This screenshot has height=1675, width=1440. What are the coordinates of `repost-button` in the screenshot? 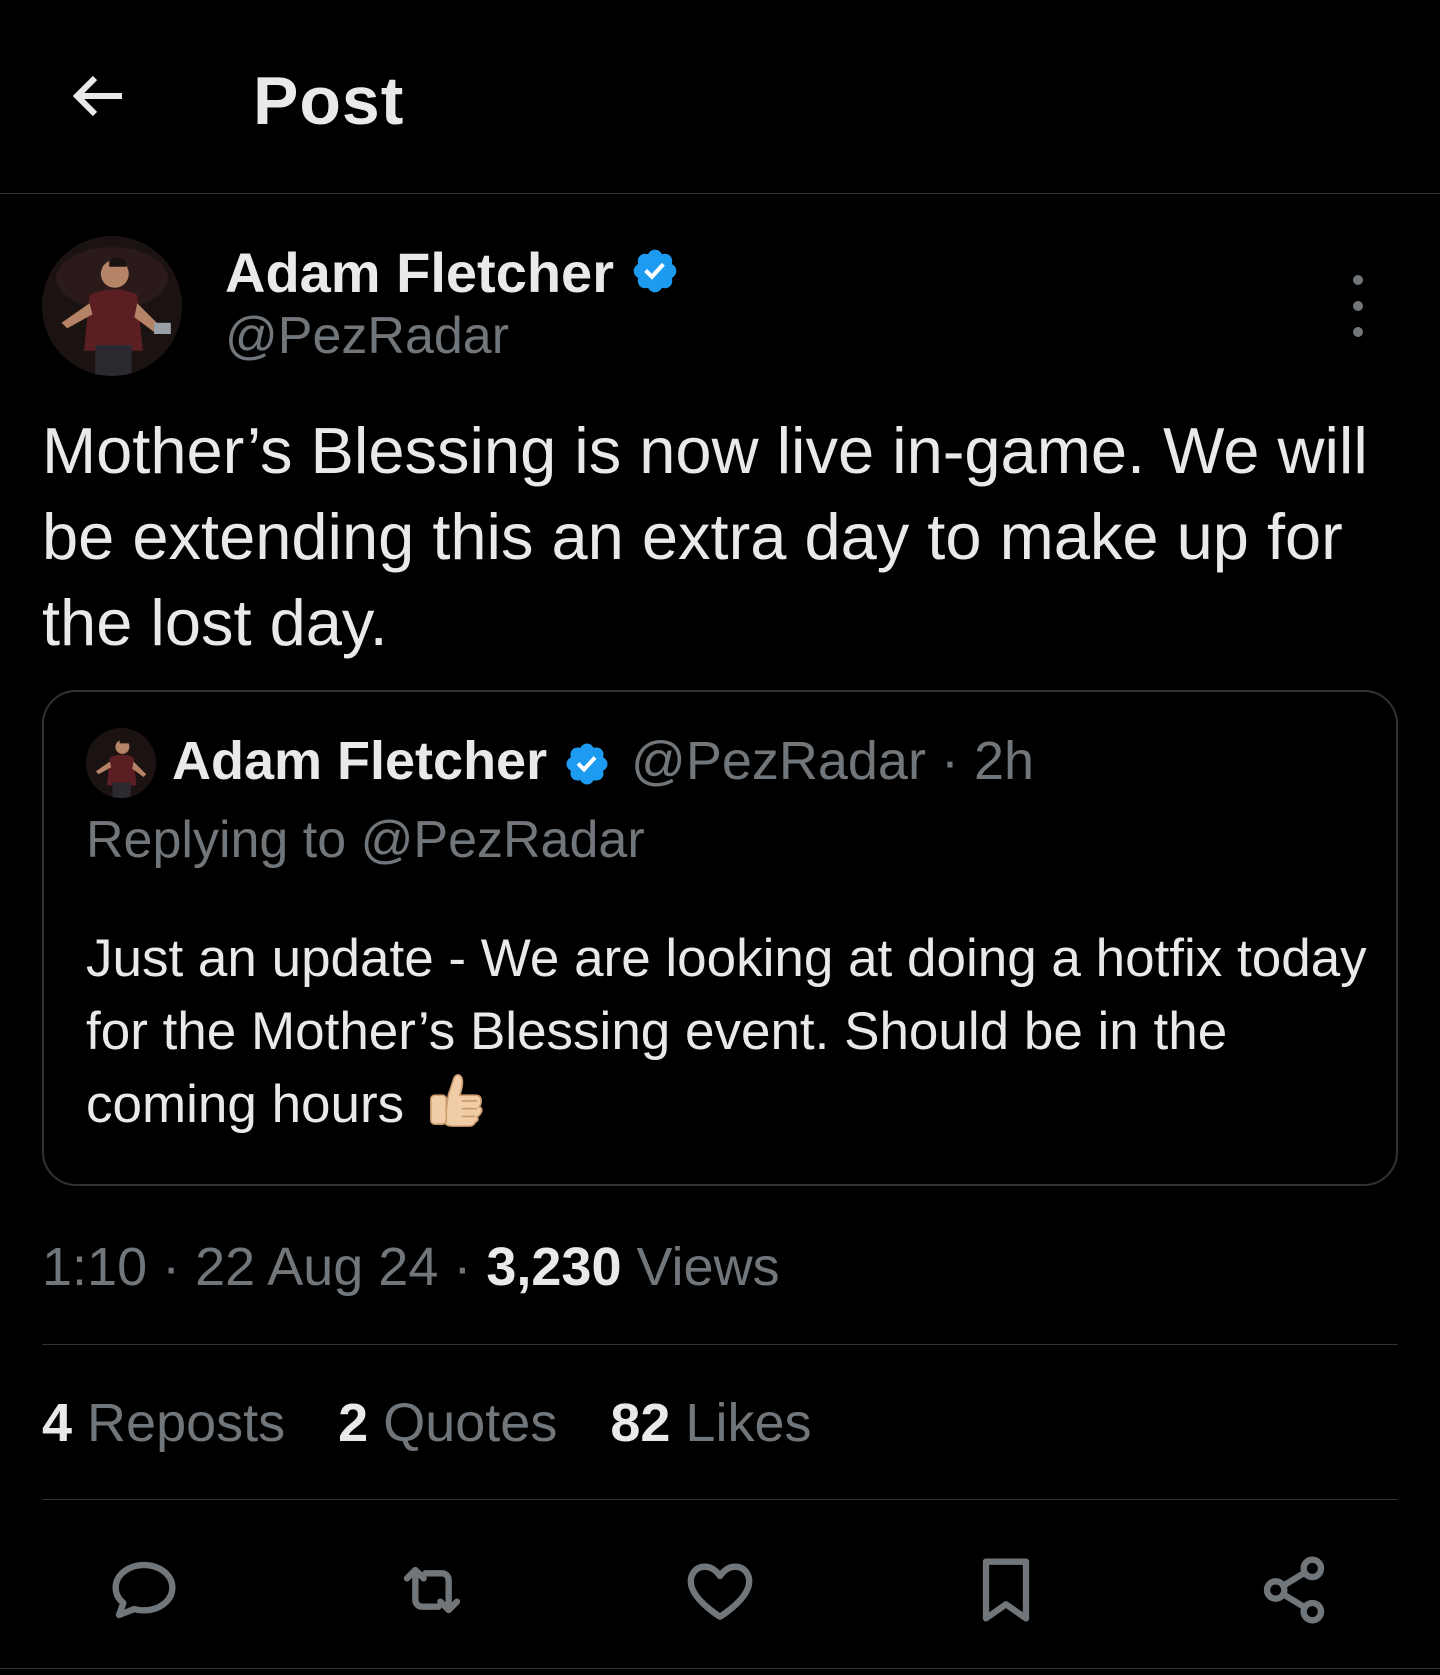 It's located at (432, 1590).